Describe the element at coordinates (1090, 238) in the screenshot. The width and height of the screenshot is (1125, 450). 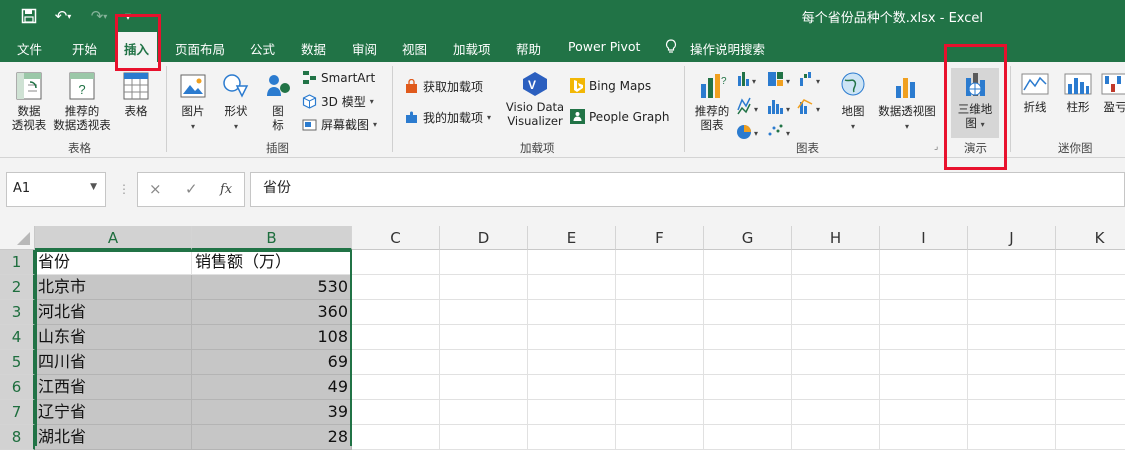
I see `column-header: K` at that location.